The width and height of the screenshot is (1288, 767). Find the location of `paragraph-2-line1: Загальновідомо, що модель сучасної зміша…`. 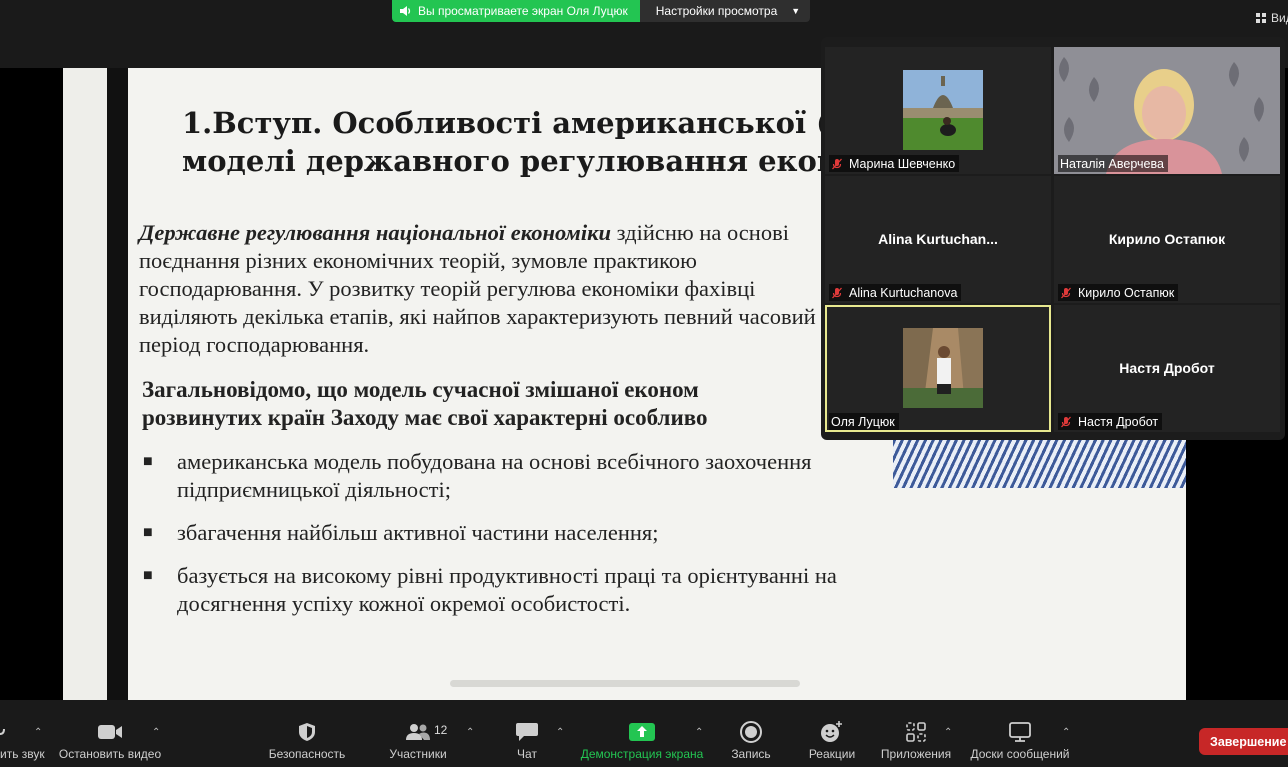

paragraph-2-line1: Загальновідомо, що модель сучасної зміша… is located at coordinates (420, 389).